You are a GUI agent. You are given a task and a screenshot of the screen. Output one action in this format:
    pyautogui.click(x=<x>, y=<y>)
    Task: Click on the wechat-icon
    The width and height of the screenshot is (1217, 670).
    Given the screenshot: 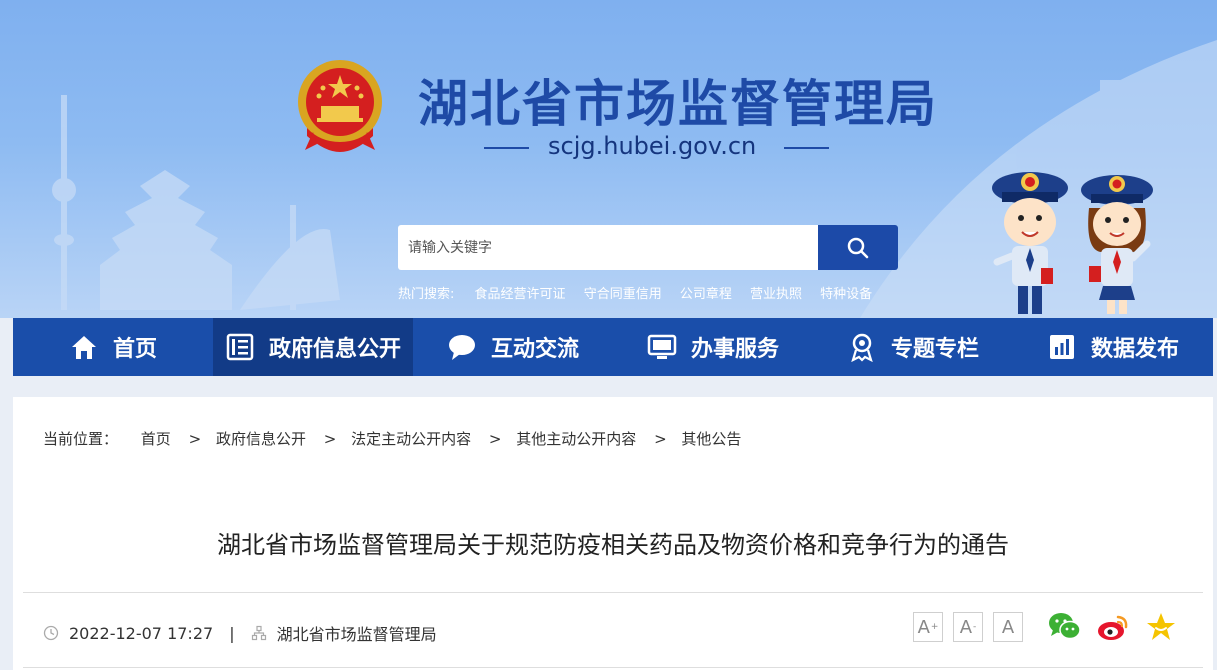 What is the action you would take?
    pyautogui.click(x=1065, y=626)
    